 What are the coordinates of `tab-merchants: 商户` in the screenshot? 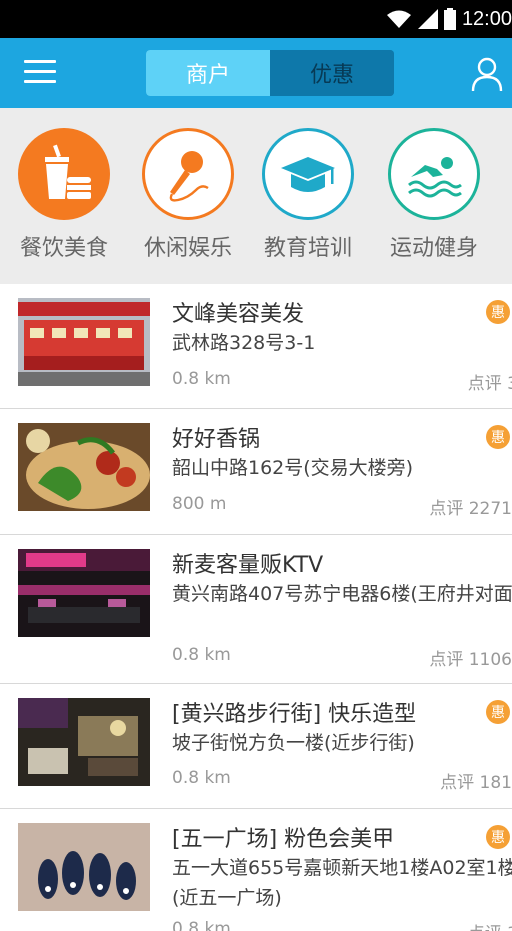 It's located at (208, 73).